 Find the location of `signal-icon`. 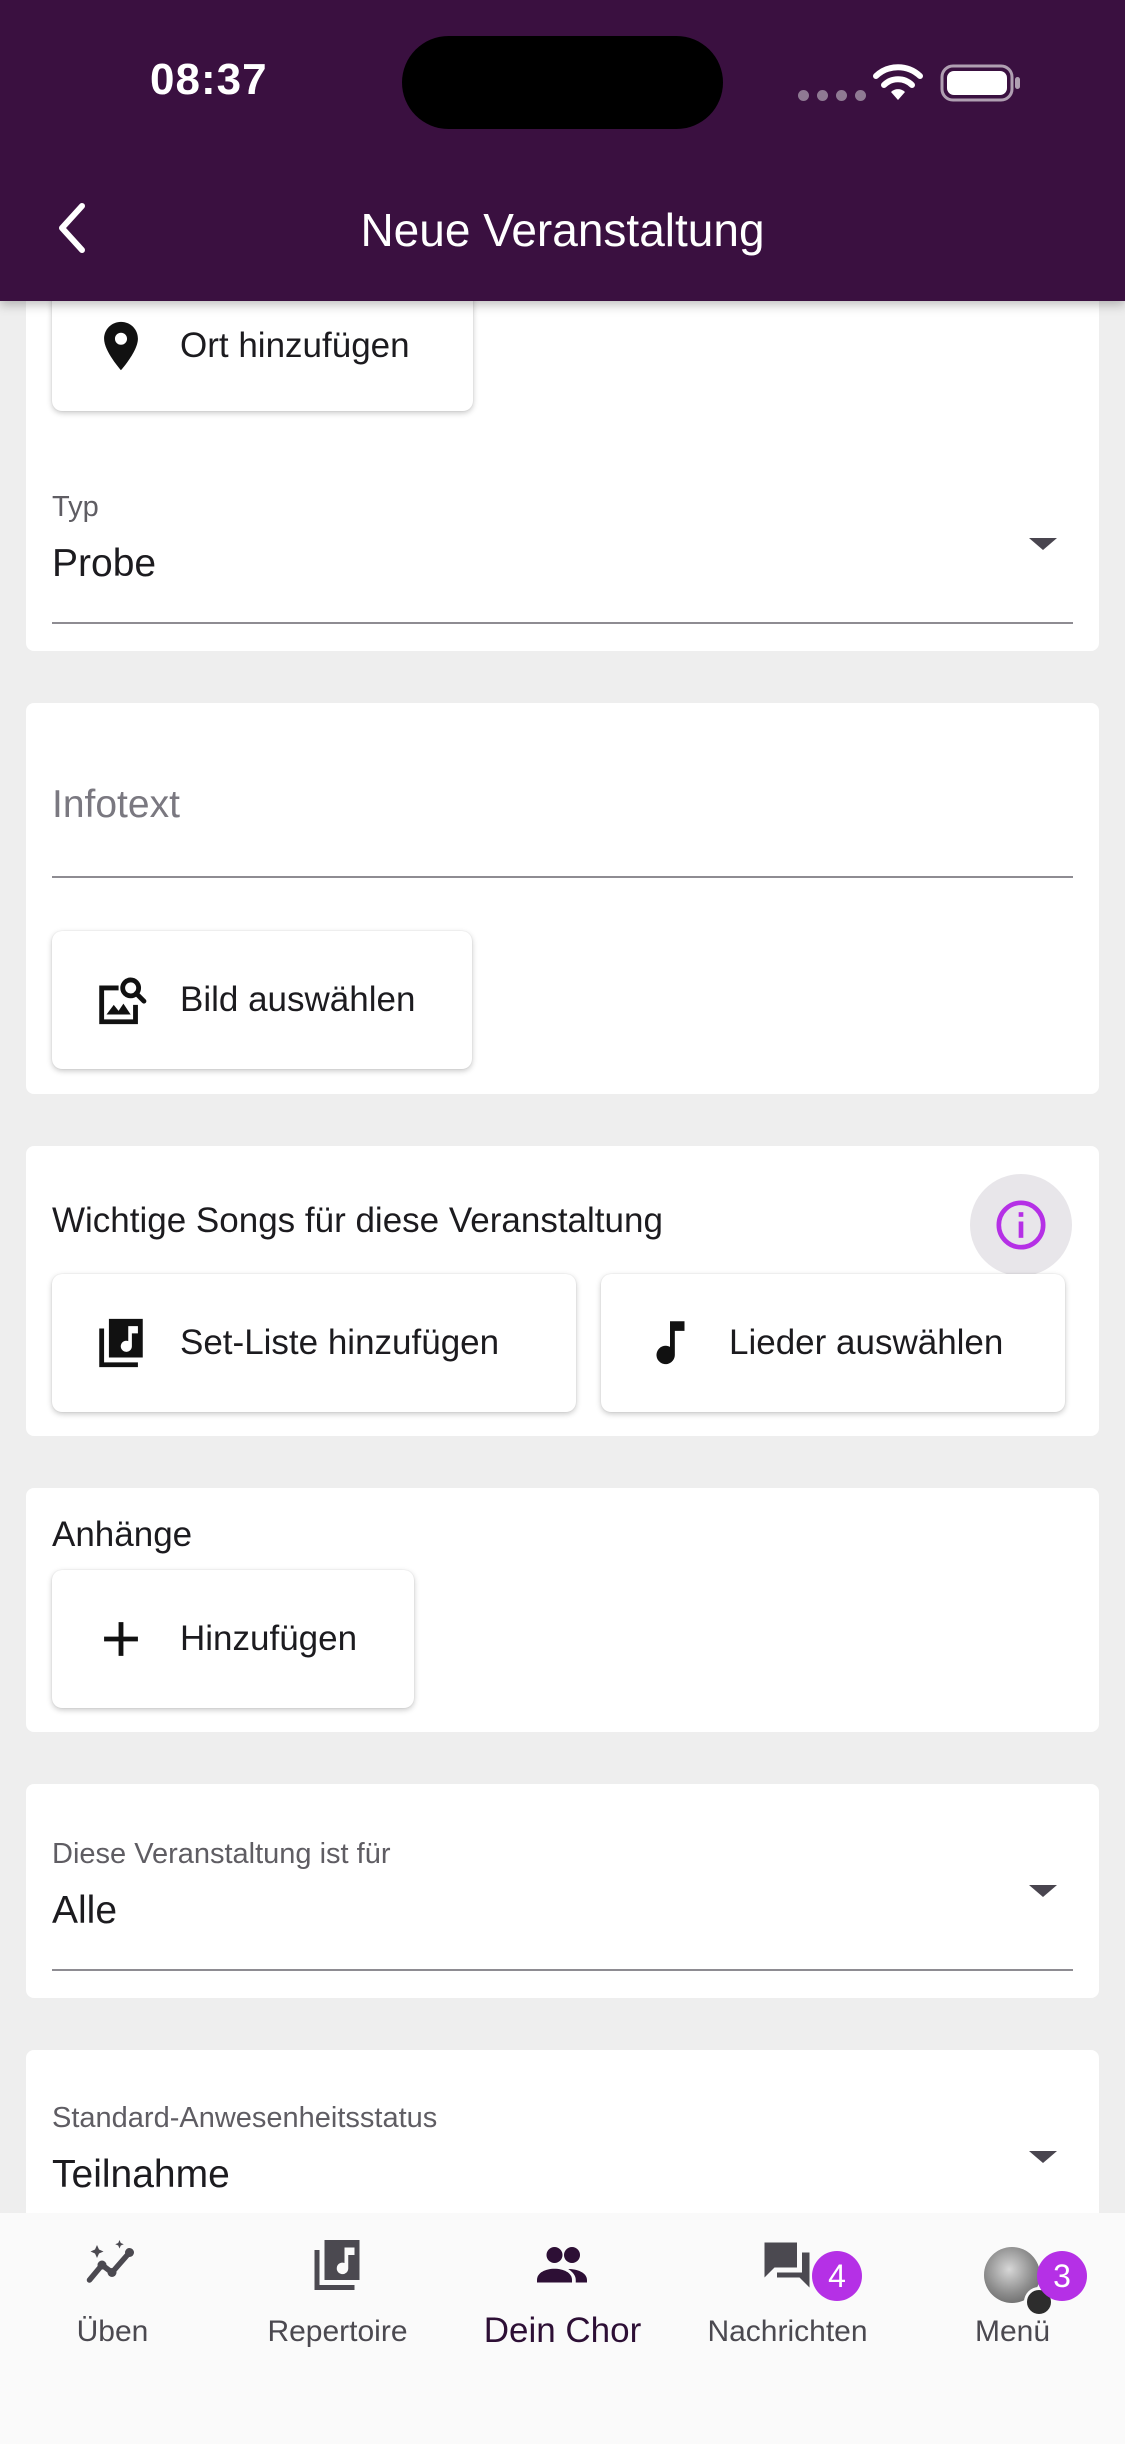

signal-icon is located at coordinates (832, 95).